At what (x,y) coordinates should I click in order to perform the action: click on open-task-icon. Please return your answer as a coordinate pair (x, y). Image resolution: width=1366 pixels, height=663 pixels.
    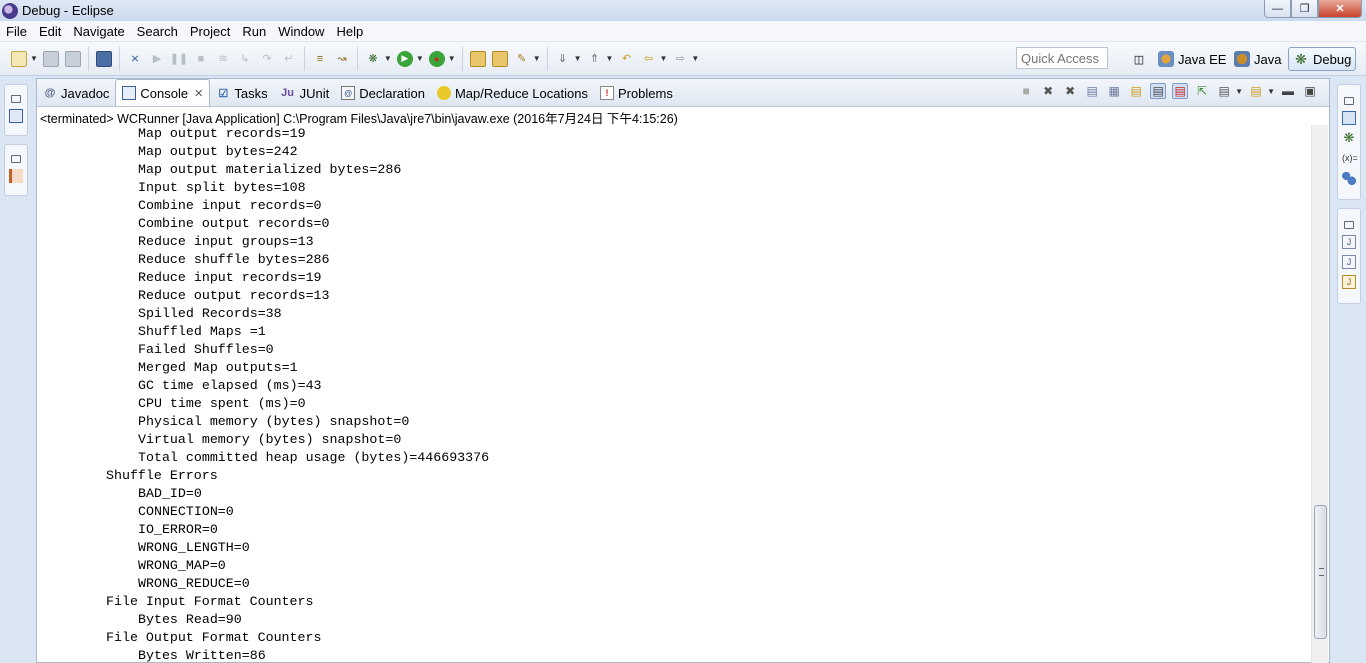
    Looking at the image, I should click on (499, 58).